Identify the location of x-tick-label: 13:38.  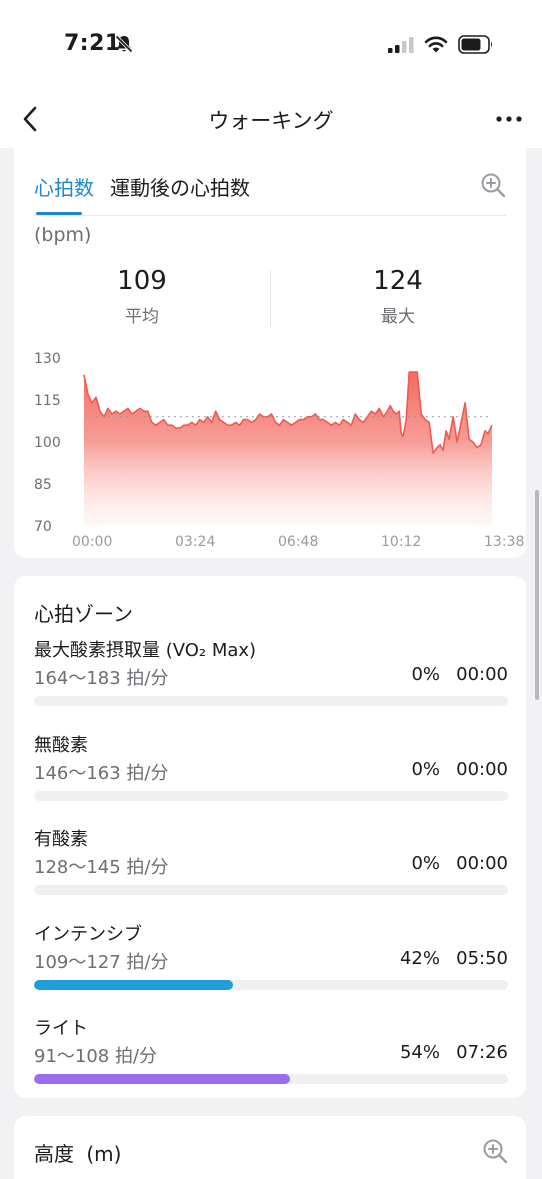
(504, 542).